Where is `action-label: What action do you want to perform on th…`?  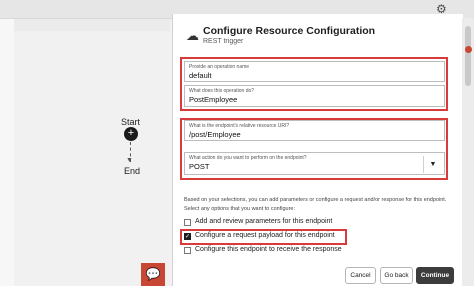
action-label: What action do you want to perform on th… is located at coordinates (248, 158).